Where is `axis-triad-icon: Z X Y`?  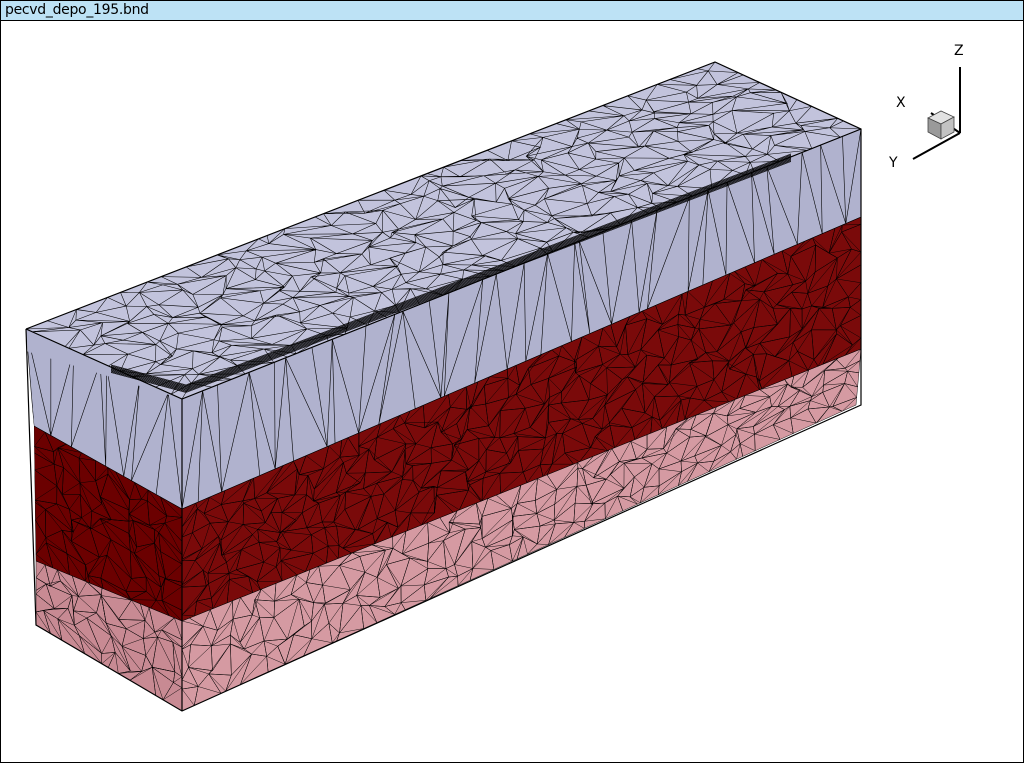 axis-triad-icon: Z X Y is located at coordinates (926, 107).